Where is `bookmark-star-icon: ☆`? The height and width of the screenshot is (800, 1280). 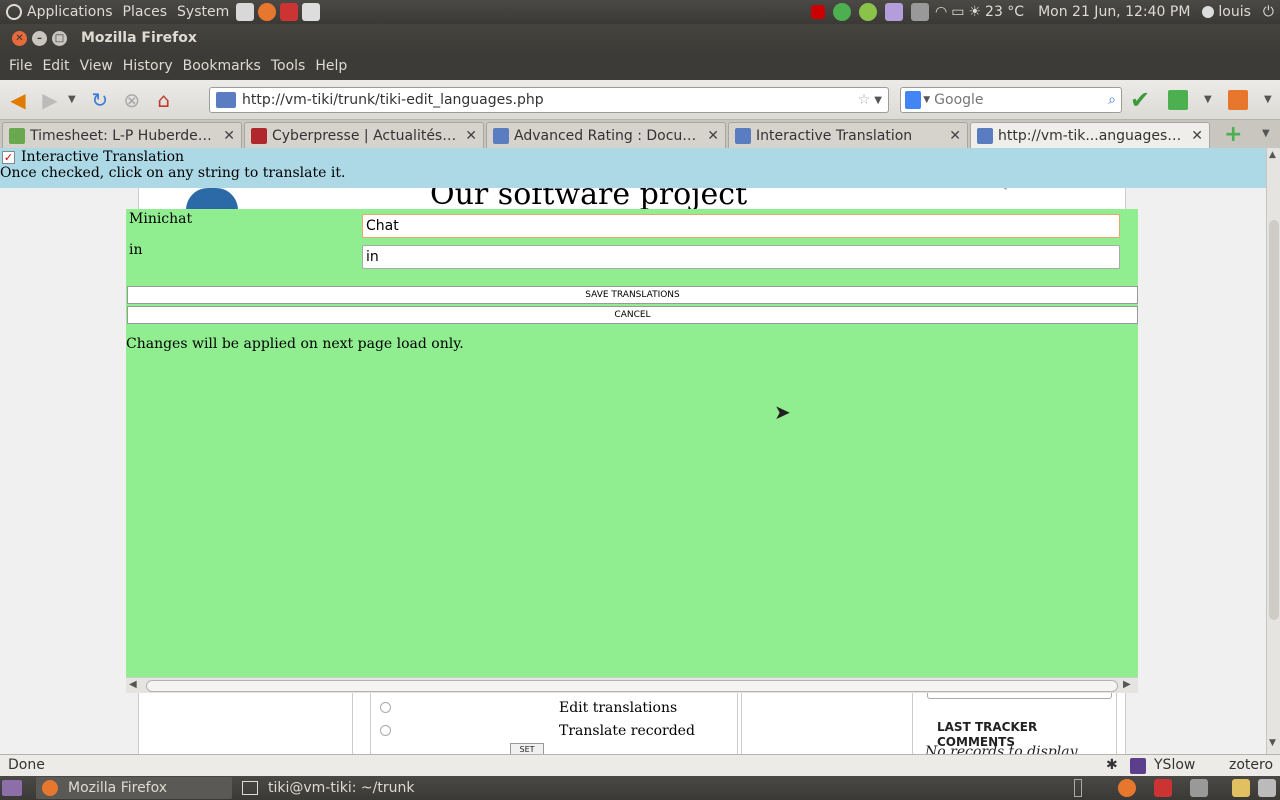 bookmark-star-icon: ☆ is located at coordinates (864, 100).